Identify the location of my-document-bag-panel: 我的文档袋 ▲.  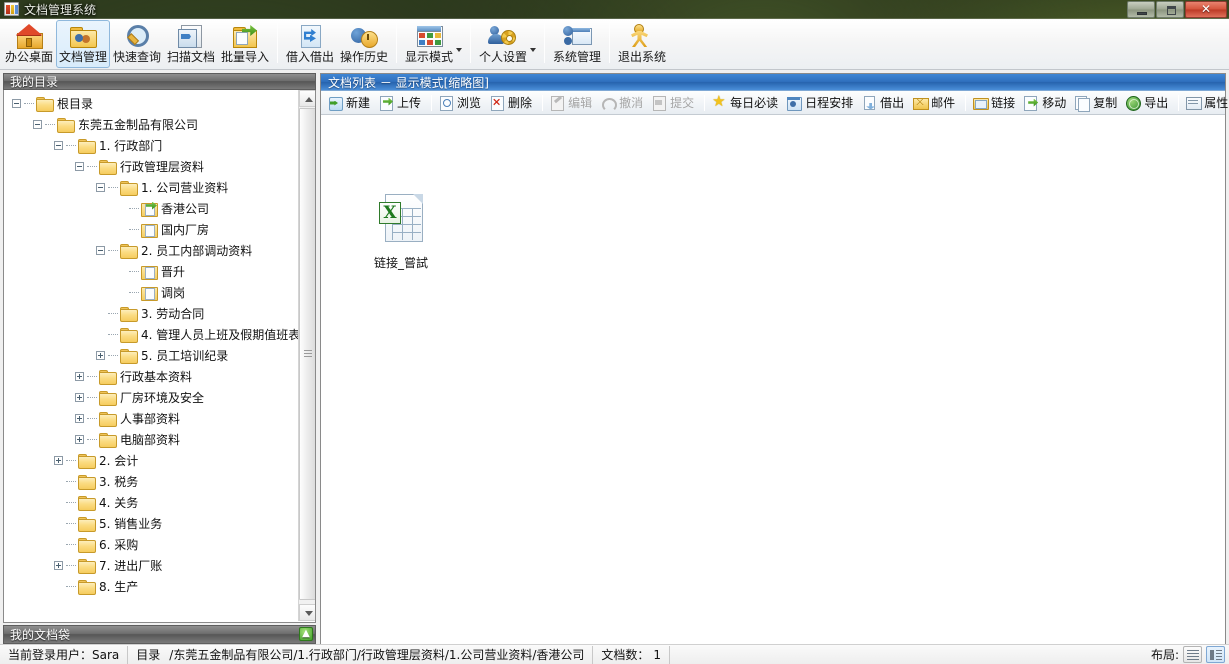
(159, 635).